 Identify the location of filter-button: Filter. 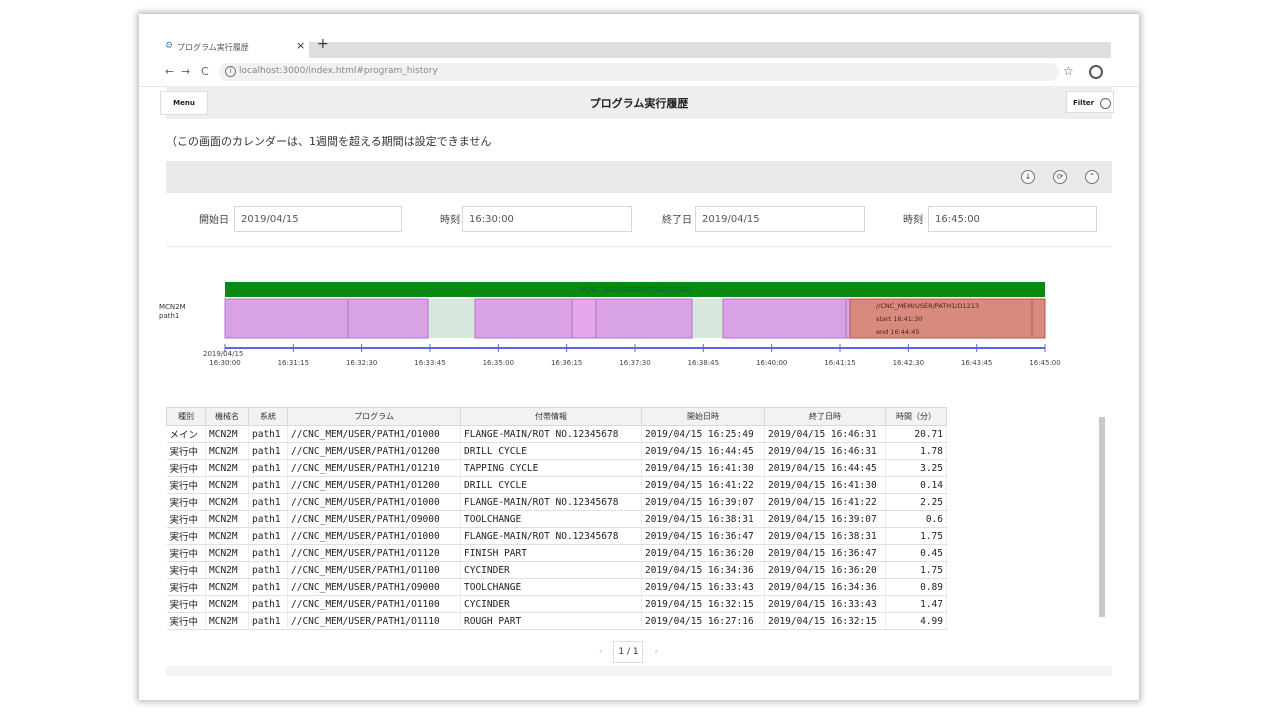
(1090, 102).